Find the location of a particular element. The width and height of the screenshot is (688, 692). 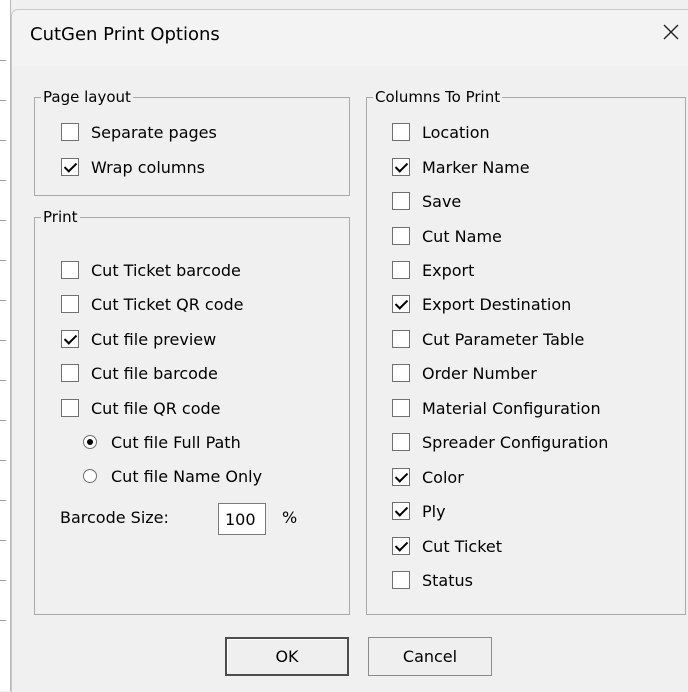

columns-to-print-group-label: Columns To Print is located at coordinates (438, 97).